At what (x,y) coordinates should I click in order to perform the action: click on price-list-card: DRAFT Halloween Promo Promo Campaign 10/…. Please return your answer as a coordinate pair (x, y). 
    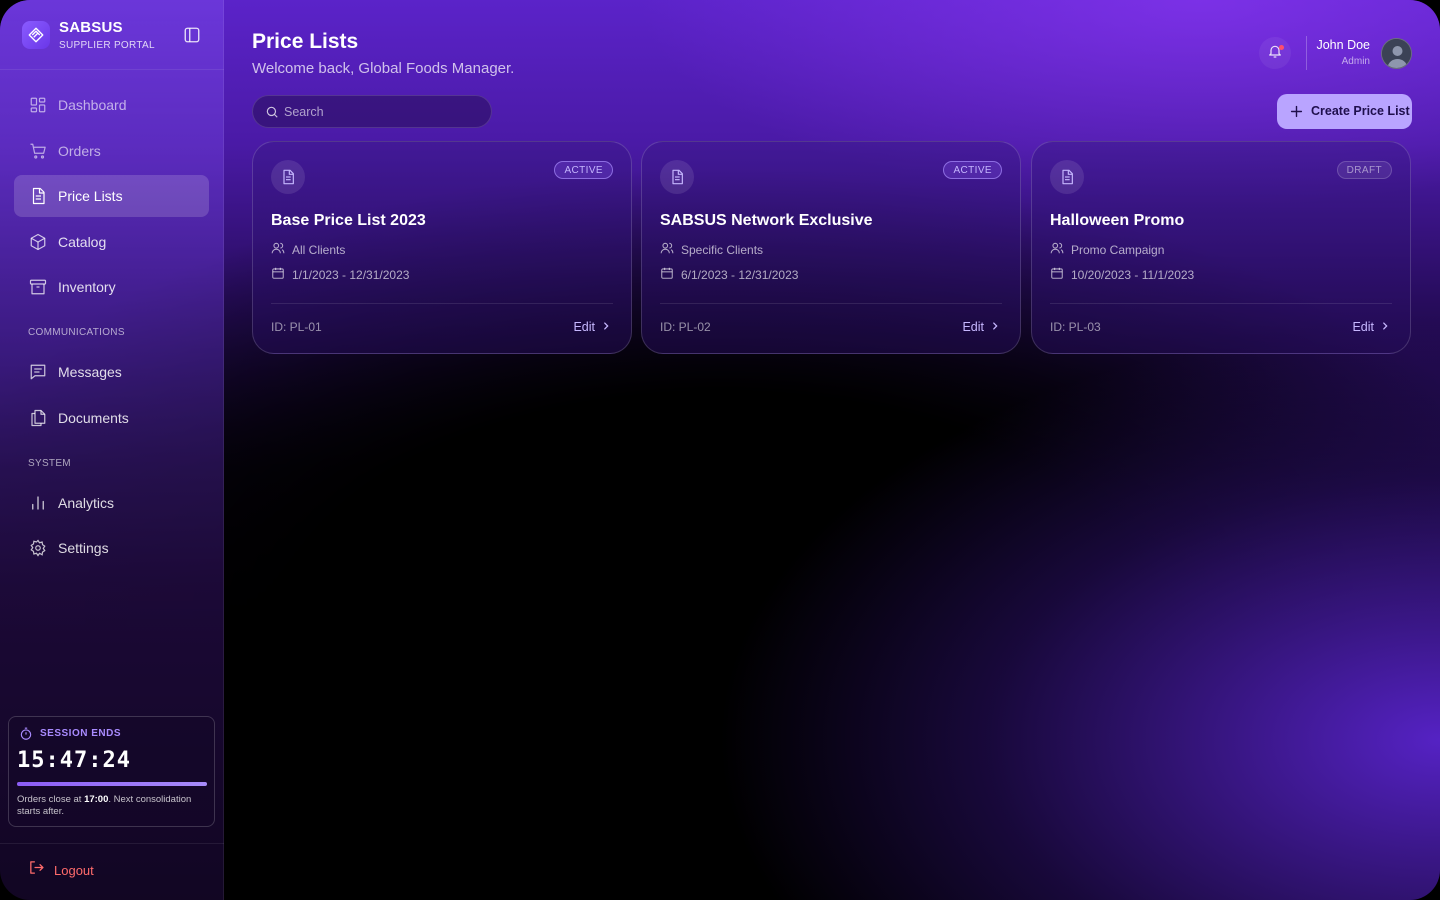
    Looking at the image, I should click on (1221, 247).